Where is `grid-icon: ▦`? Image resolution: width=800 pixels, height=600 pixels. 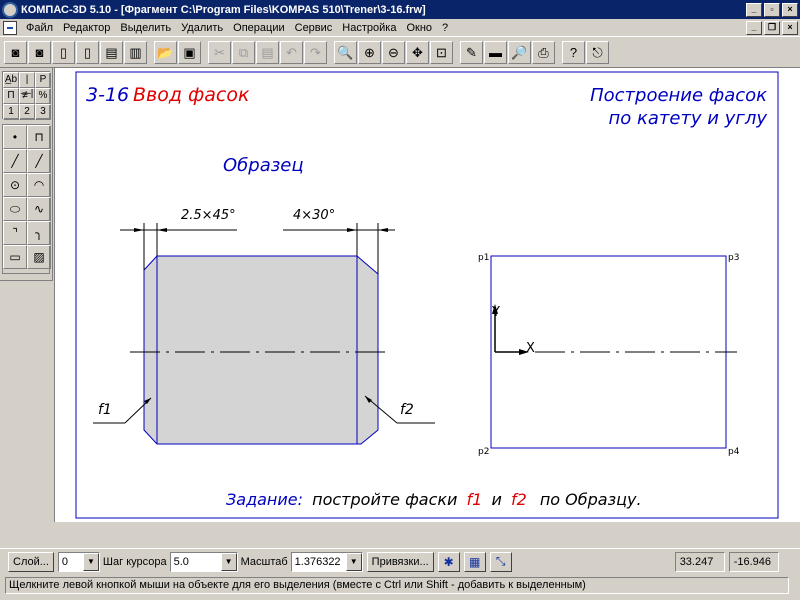
grid-icon: ▦ is located at coordinates (474, 561).